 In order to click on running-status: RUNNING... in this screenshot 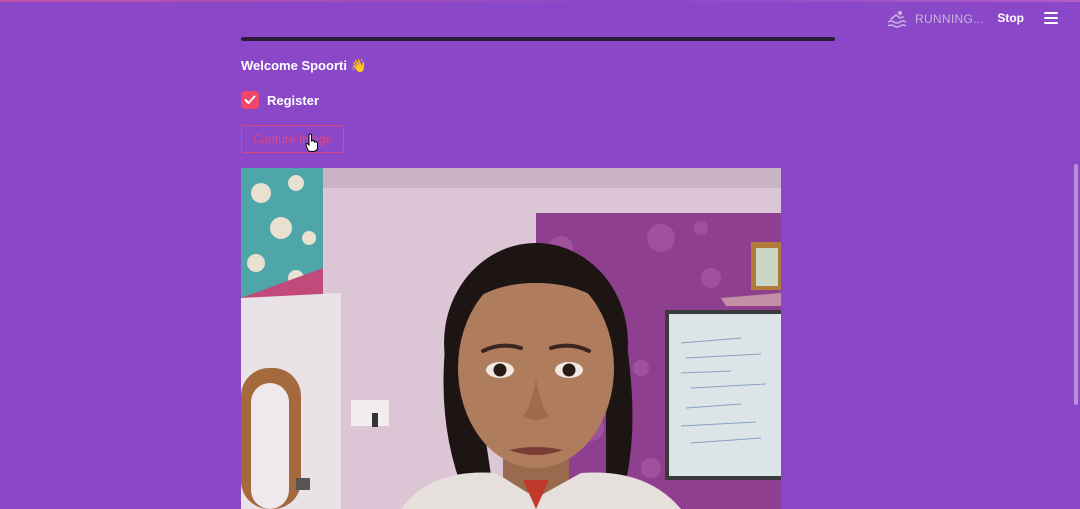, I will do `click(935, 19)`.